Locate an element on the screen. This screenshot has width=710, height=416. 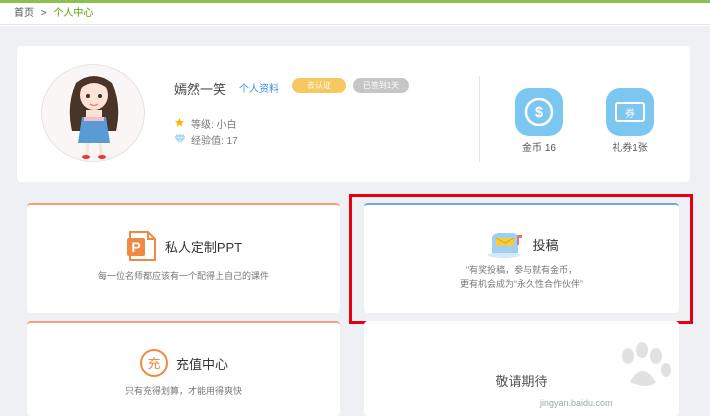
exp-label: 经验值: 17 is located at coordinates (214, 141).